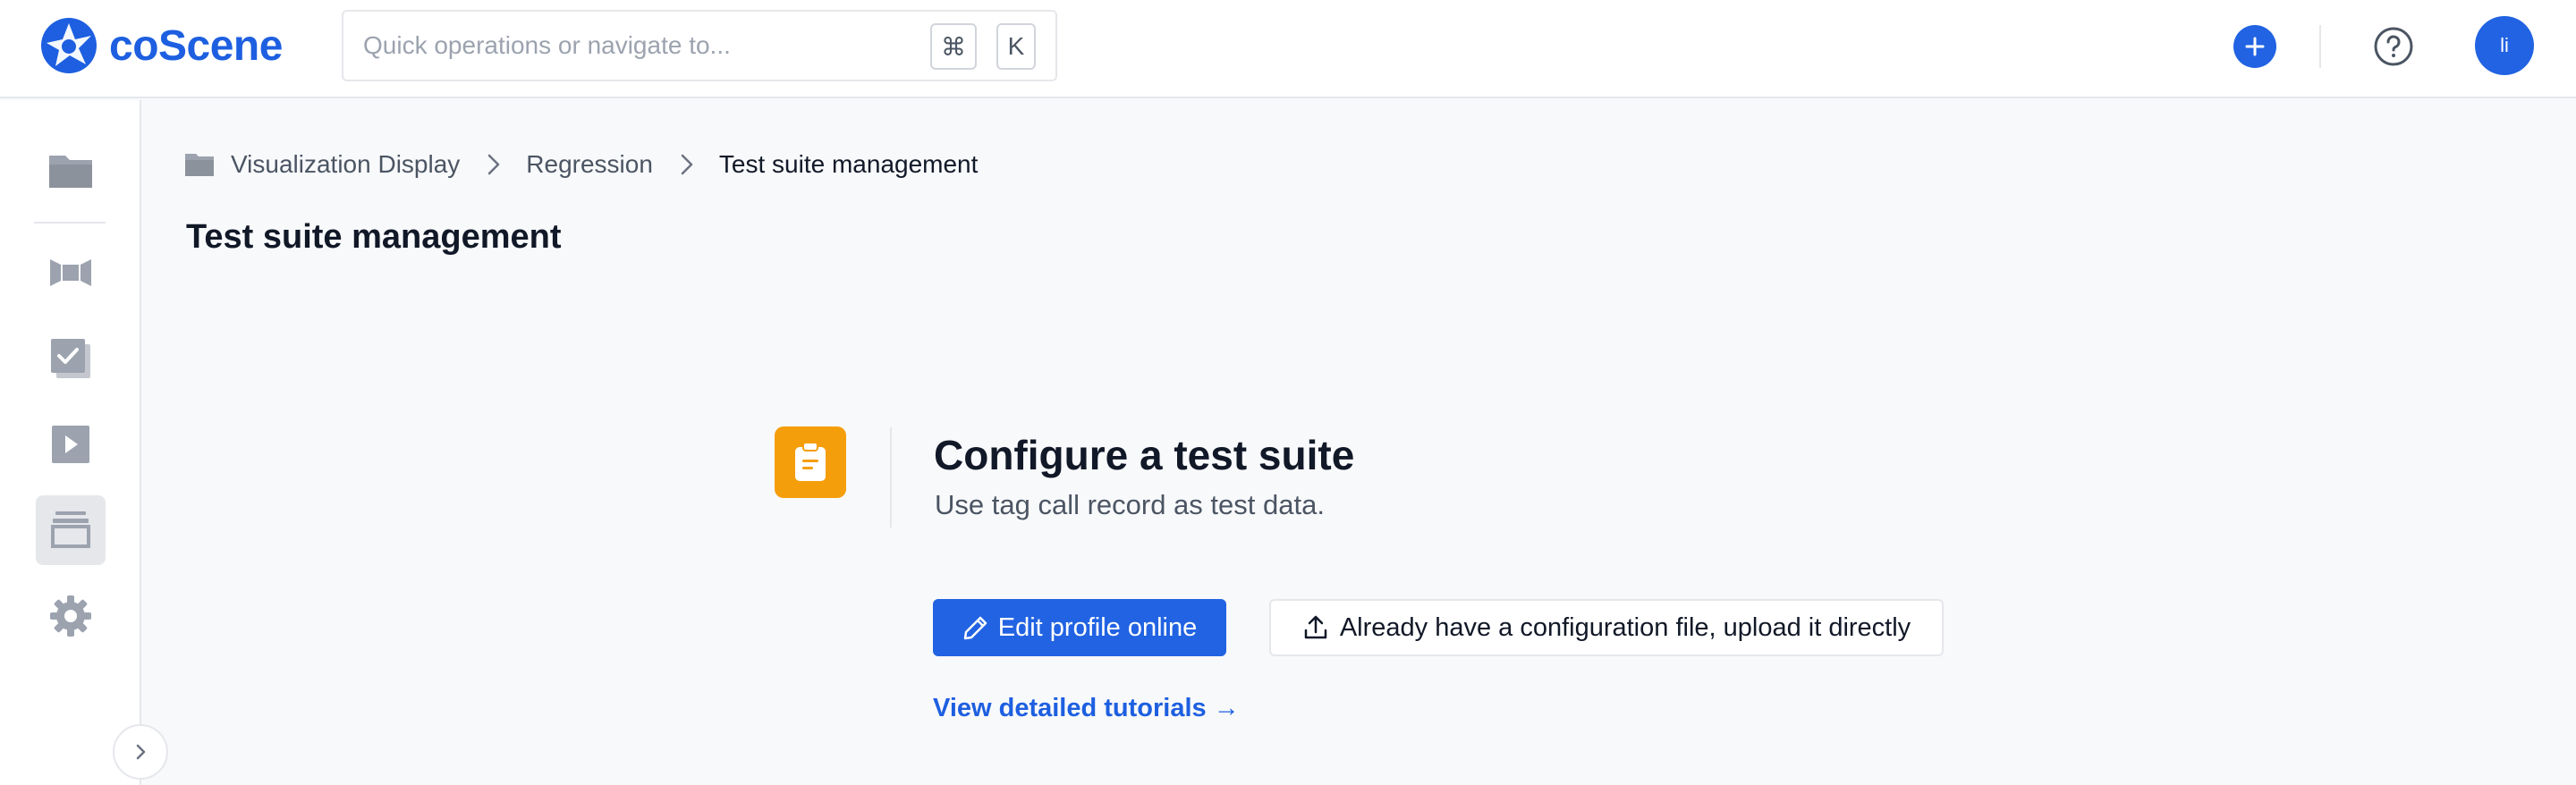 Image resolution: width=2576 pixels, height=785 pixels. I want to click on bowtie-icon, so click(70, 272).